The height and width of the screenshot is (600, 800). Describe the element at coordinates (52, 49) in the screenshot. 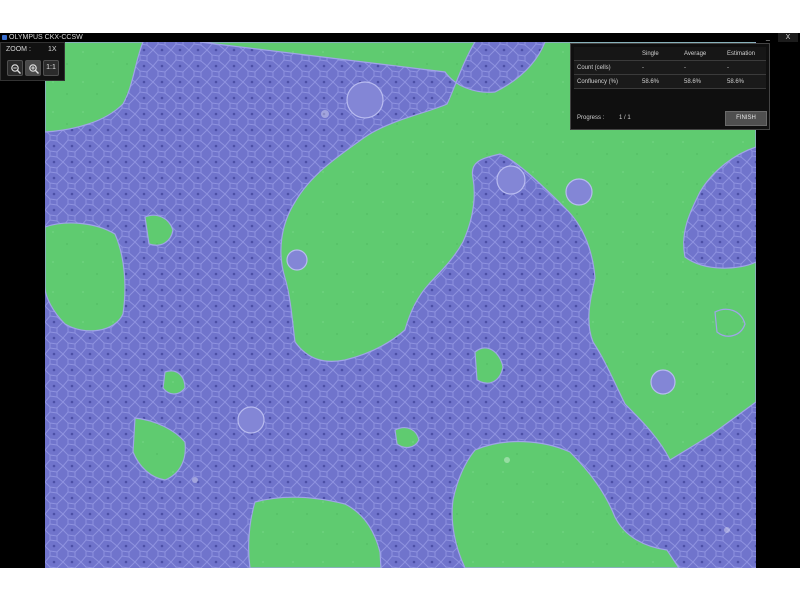

I see `zoom-level: 1X` at that location.